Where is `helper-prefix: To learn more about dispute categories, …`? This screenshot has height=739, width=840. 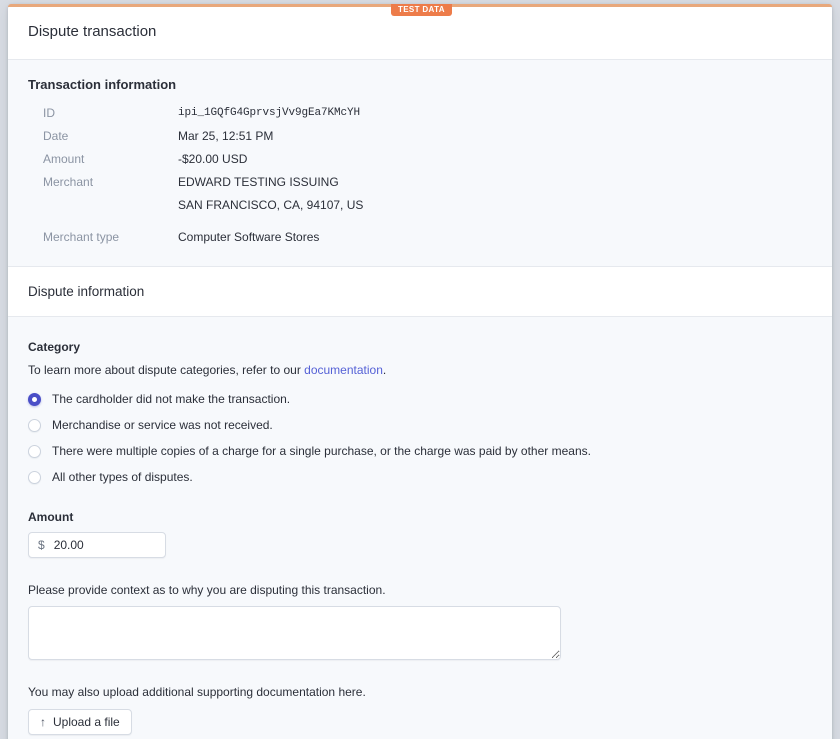 helper-prefix: To learn more about dispute categories, … is located at coordinates (166, 370).